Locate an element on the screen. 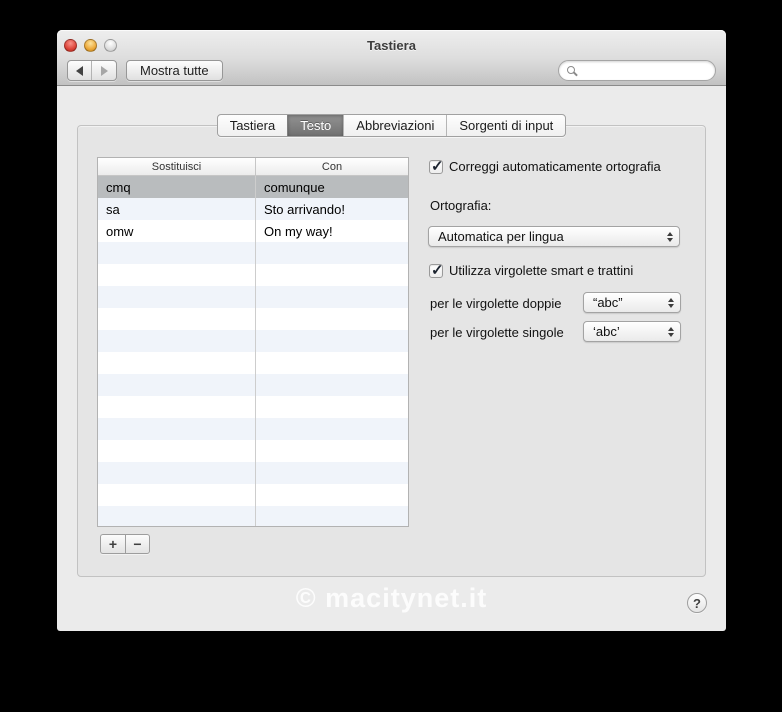 Image resolution: width=782 pixels, height=712 pixels. smart-quotes-option: Utilizza virgolette smart e trattini is located at coordinates (531, 270).